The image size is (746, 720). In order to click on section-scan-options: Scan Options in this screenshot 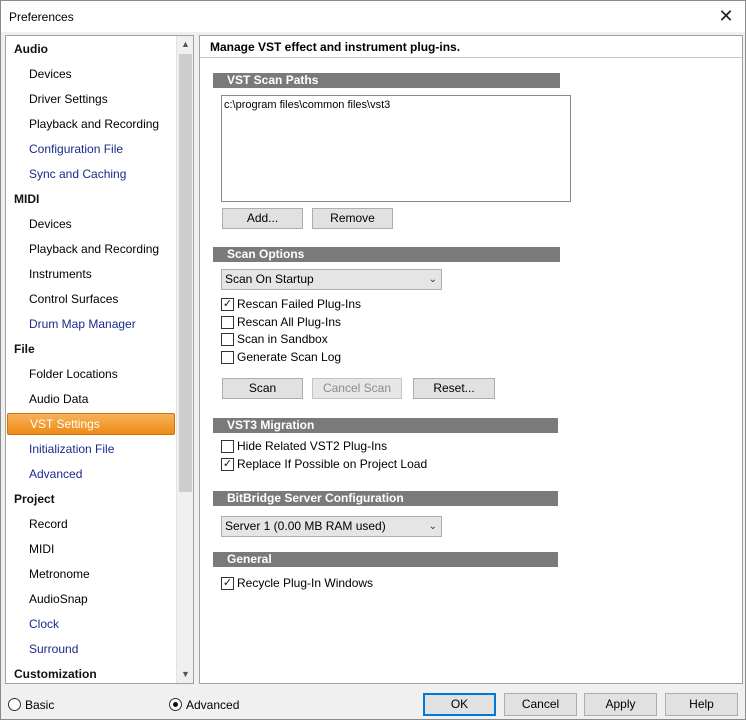, I will do `click(386, 254)`.